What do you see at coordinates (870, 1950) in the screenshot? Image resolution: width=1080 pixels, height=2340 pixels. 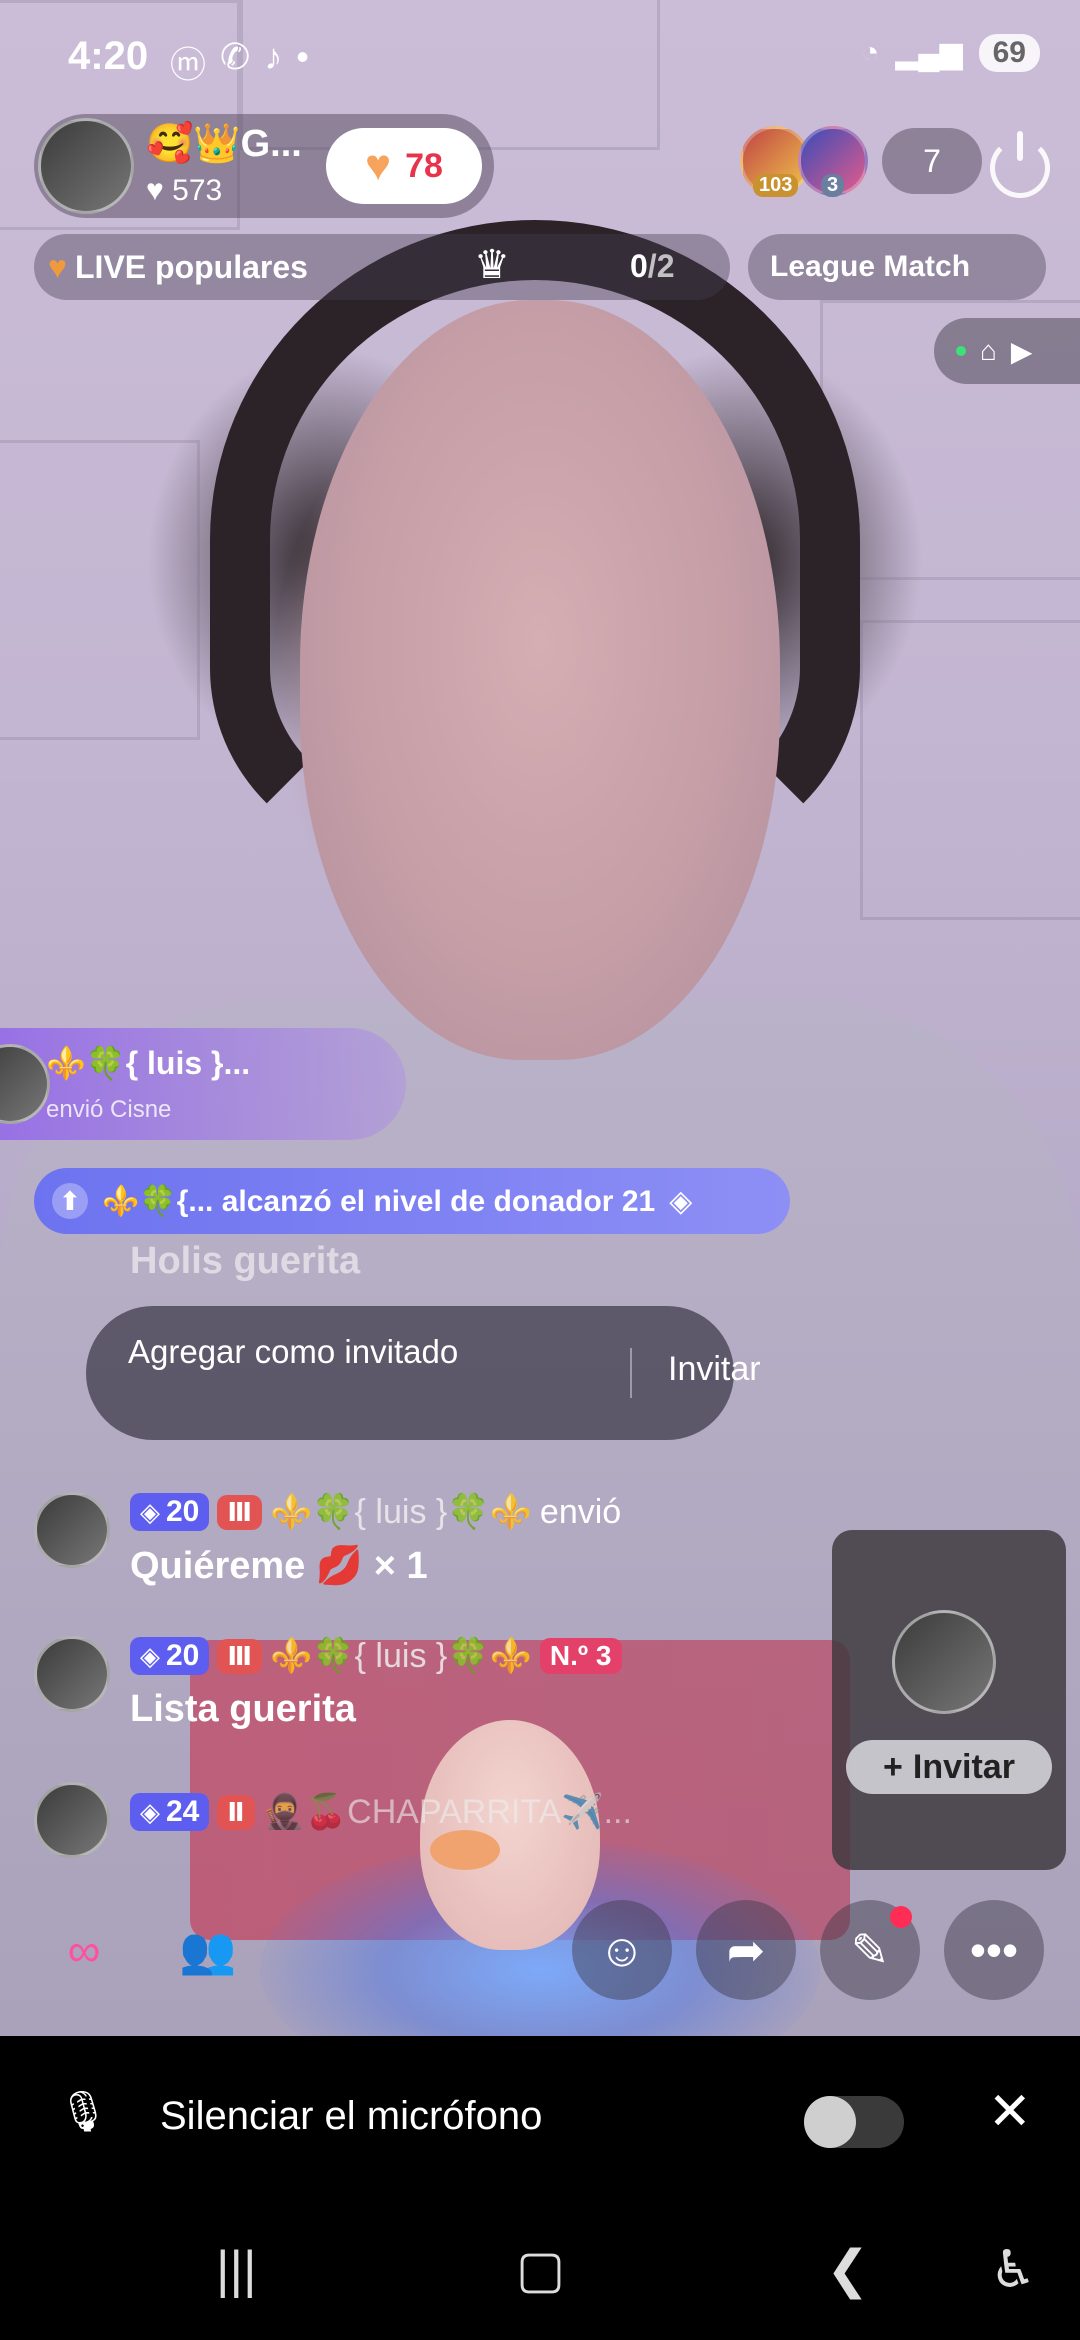 I see `magic-wand-icon: ✎` at bounding box center [870, 1950].